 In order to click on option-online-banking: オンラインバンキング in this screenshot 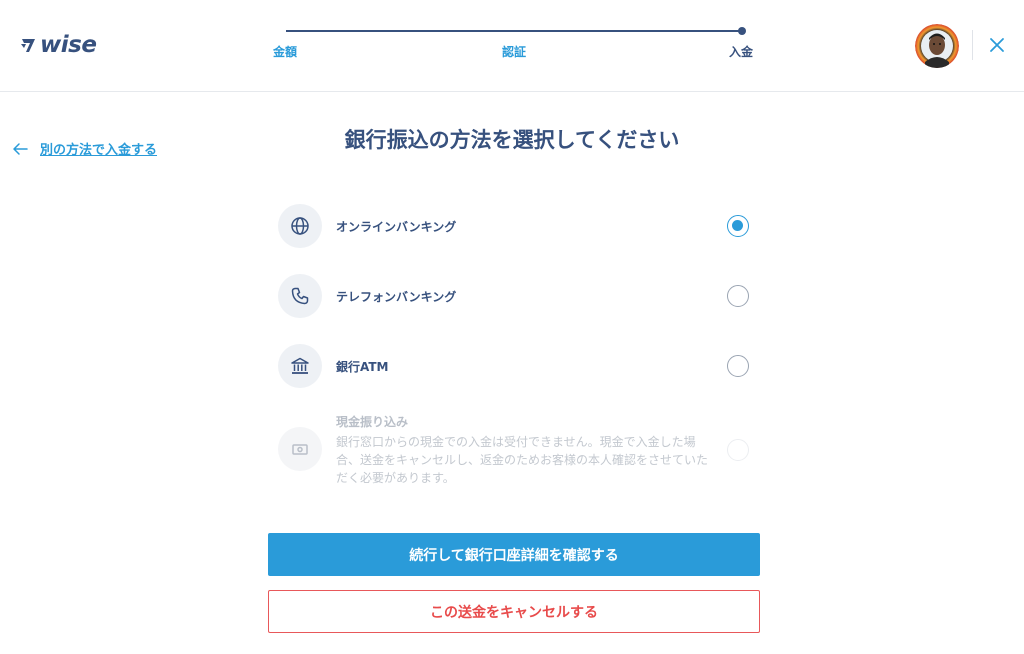, I will do `click(515, 227)`.